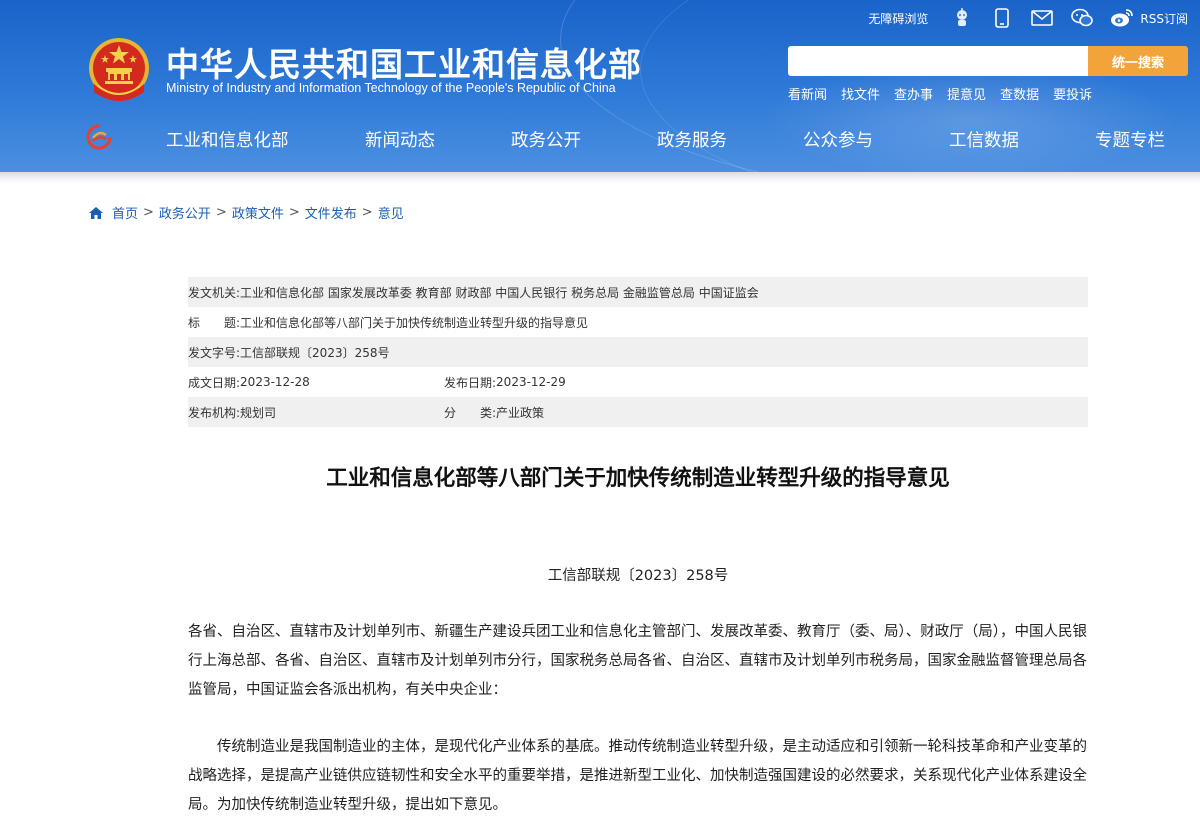 This screenshot has height=835, width=1200. I want to click on meta-label: 标 题:, so click(214, 322).